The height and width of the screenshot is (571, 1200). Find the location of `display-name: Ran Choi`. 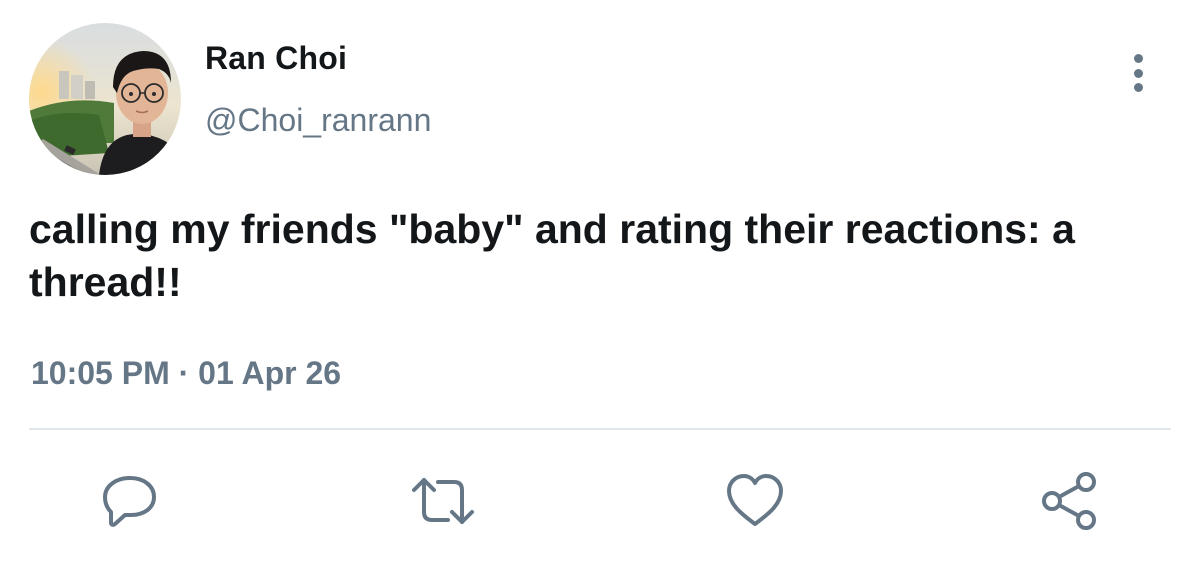

display-name: Ran Choi is located at coordinates (276, 58).